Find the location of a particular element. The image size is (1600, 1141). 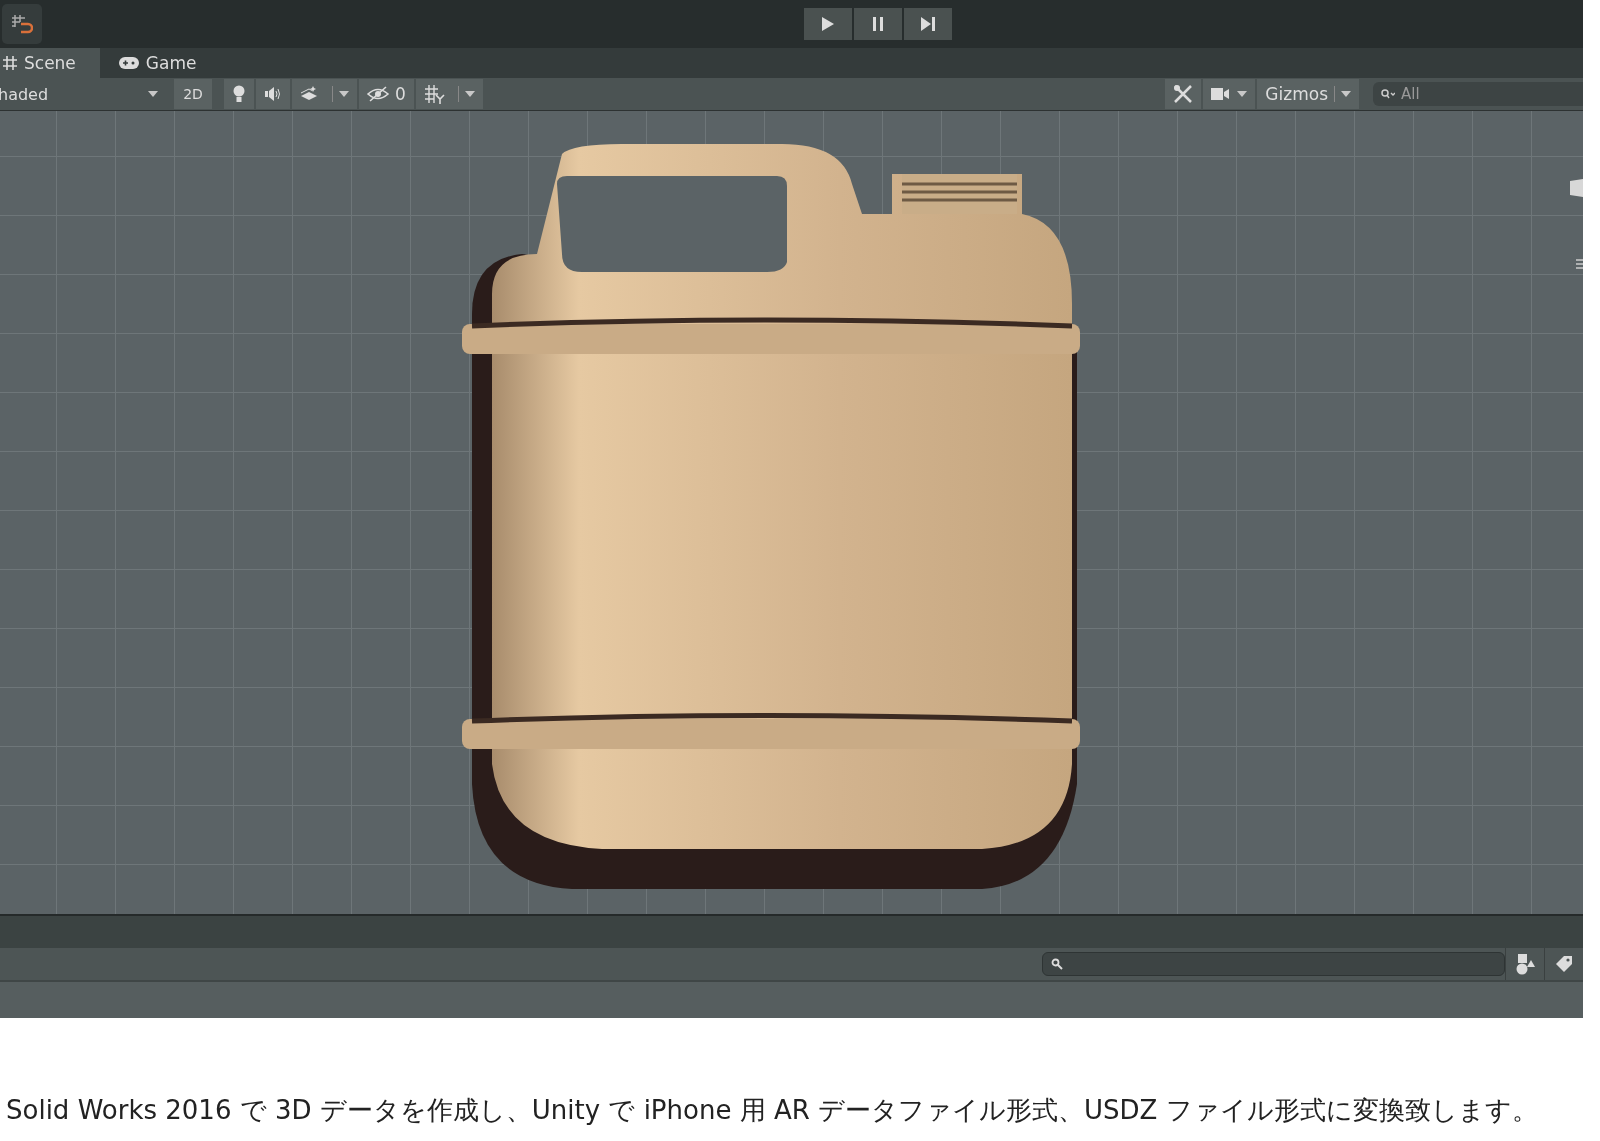

lightbulb-icon is located at coordinates (239, 94).